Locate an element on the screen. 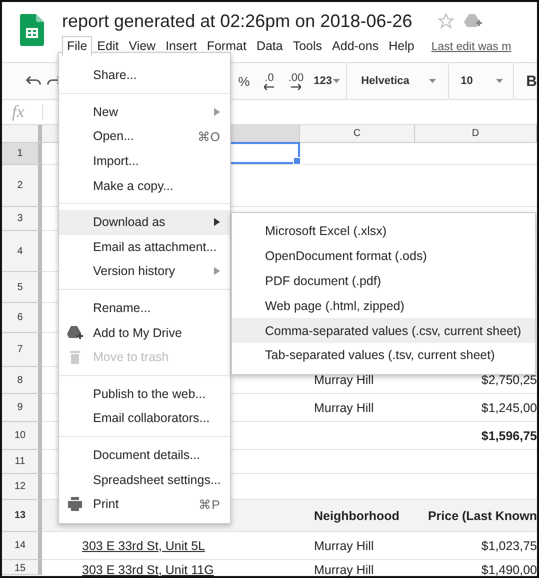 This screenshot has width=539, height=578. row-header: 11 is located at coordinates (22, 462).